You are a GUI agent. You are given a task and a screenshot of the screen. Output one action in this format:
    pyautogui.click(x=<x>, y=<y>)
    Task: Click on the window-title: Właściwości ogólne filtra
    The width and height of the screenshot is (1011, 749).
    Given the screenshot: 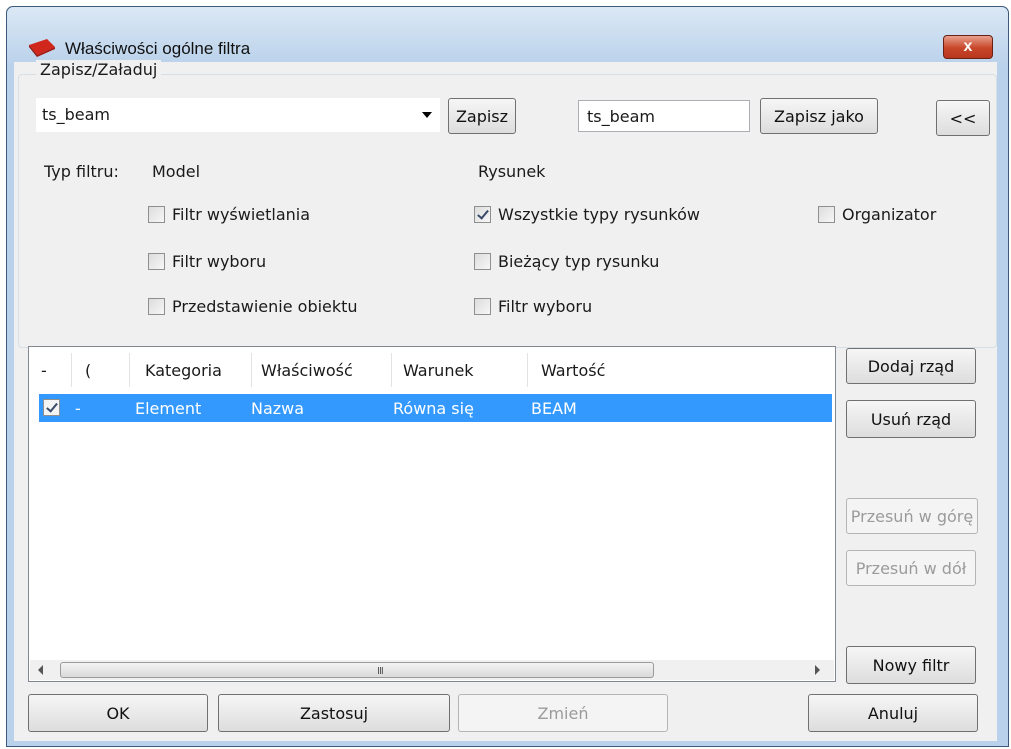 What is the action you would take?
    pyautogui.click(x=158, y=48)
    